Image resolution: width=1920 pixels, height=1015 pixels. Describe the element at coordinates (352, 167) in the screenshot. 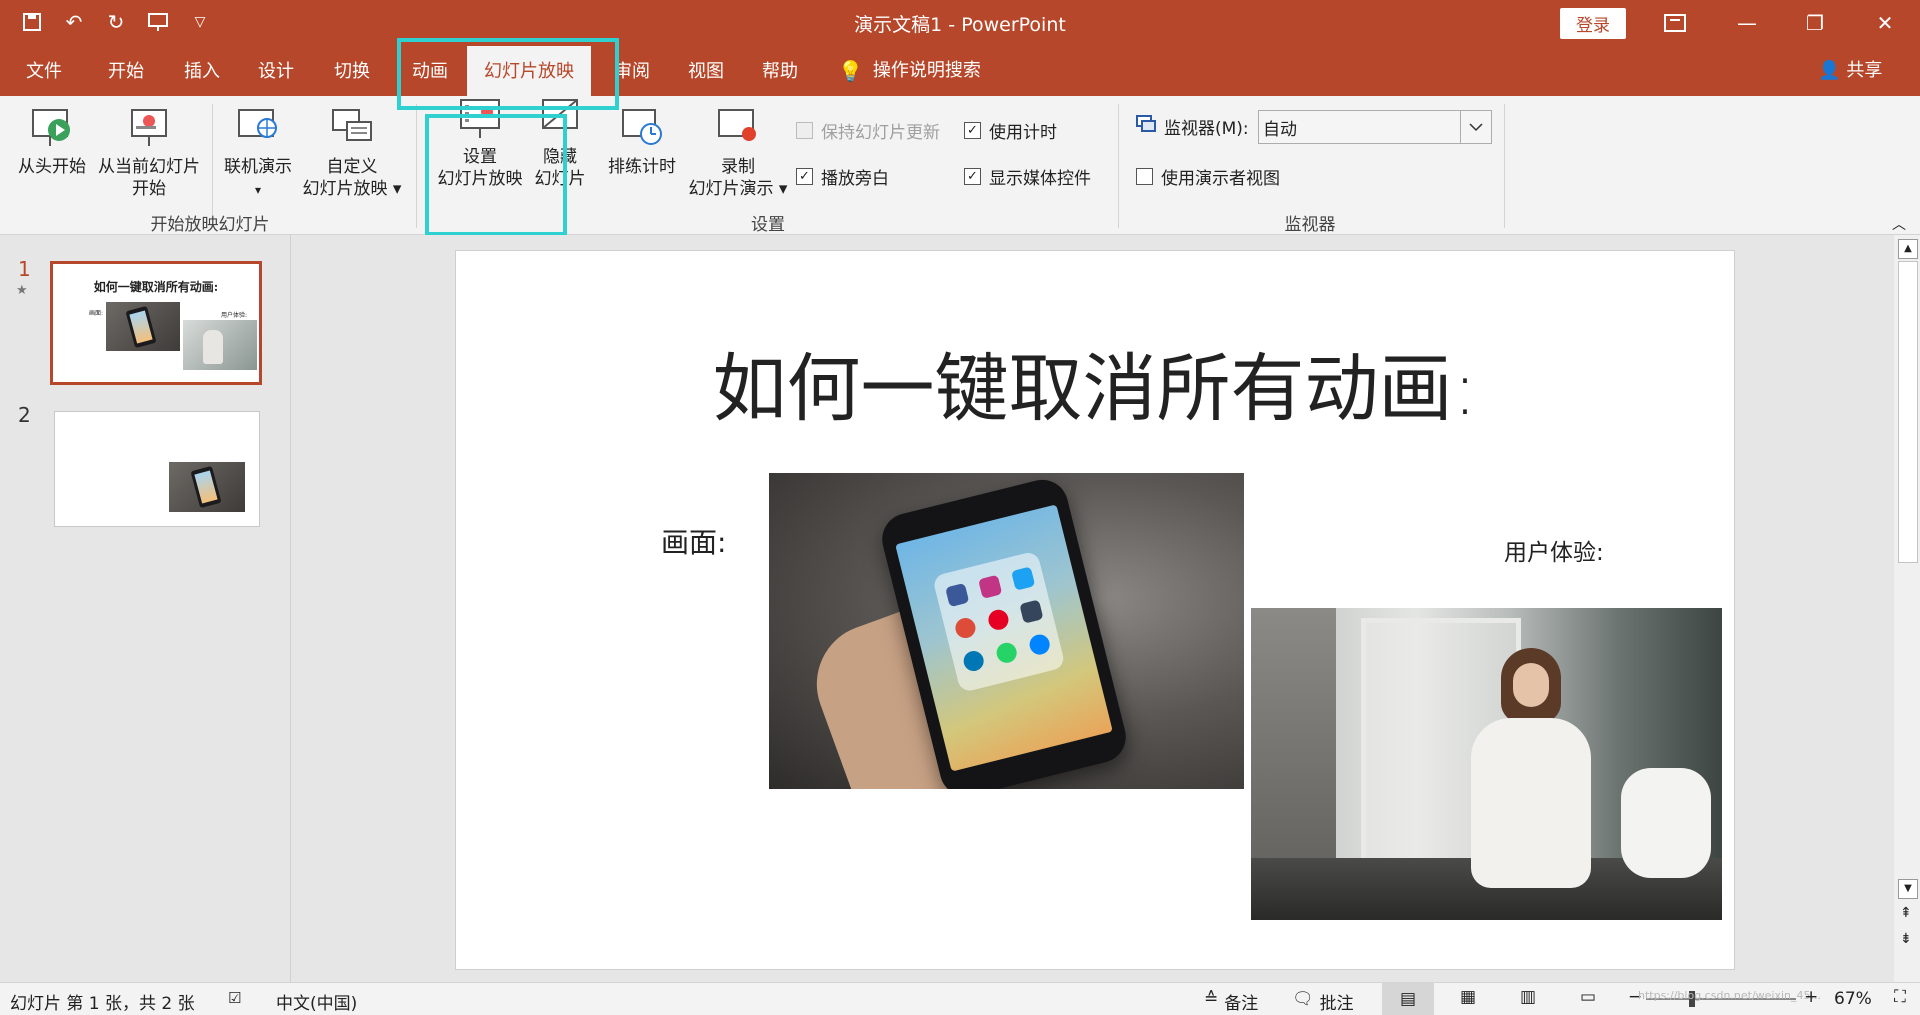

I see `custom-slideshow-label-1: 自定义` at that location.